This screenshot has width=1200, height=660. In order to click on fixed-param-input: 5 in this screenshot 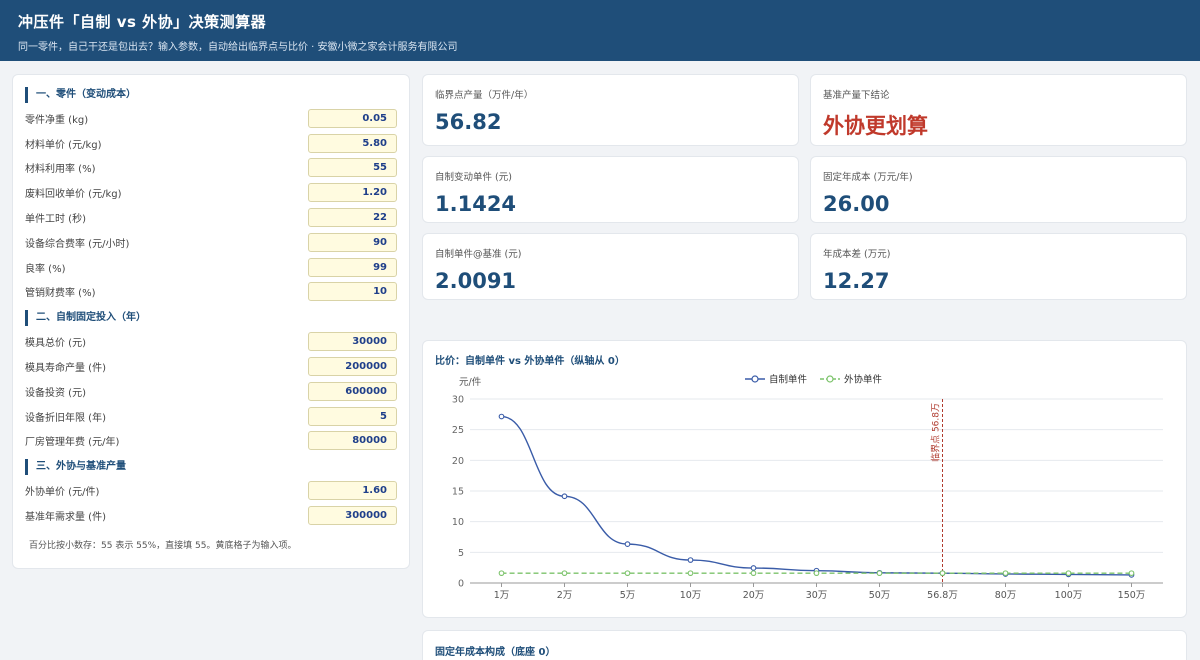, I will do `click(352, 416)`.